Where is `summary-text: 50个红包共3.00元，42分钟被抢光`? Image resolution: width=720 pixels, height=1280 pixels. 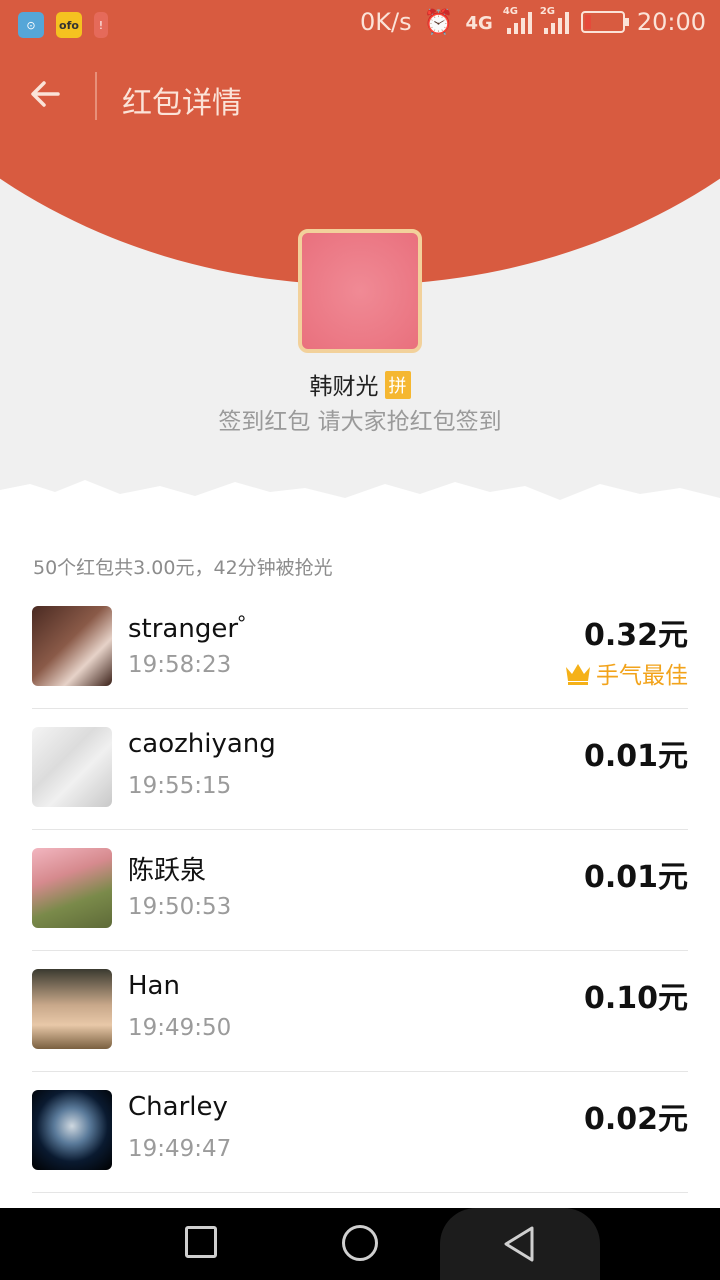 summary-text: 50个红包共3.00元，42分钟被抢光 is located at coordinates (183, 568).